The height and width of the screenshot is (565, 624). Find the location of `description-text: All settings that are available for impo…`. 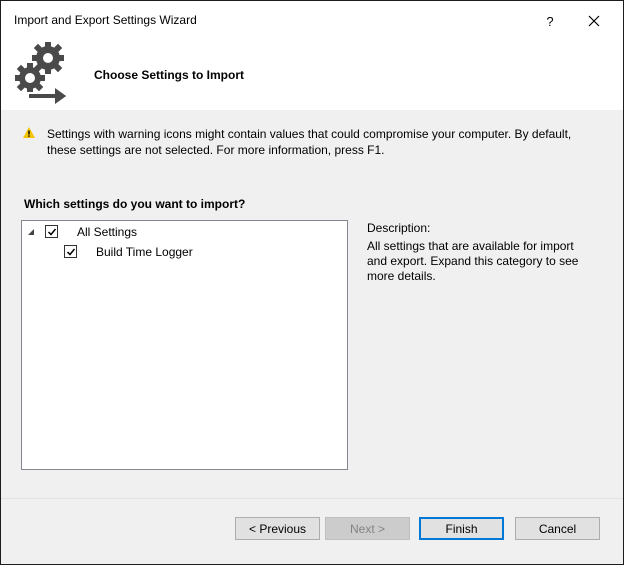

description-text: All settings that are available for impo… is located at coordinates (473, 261).